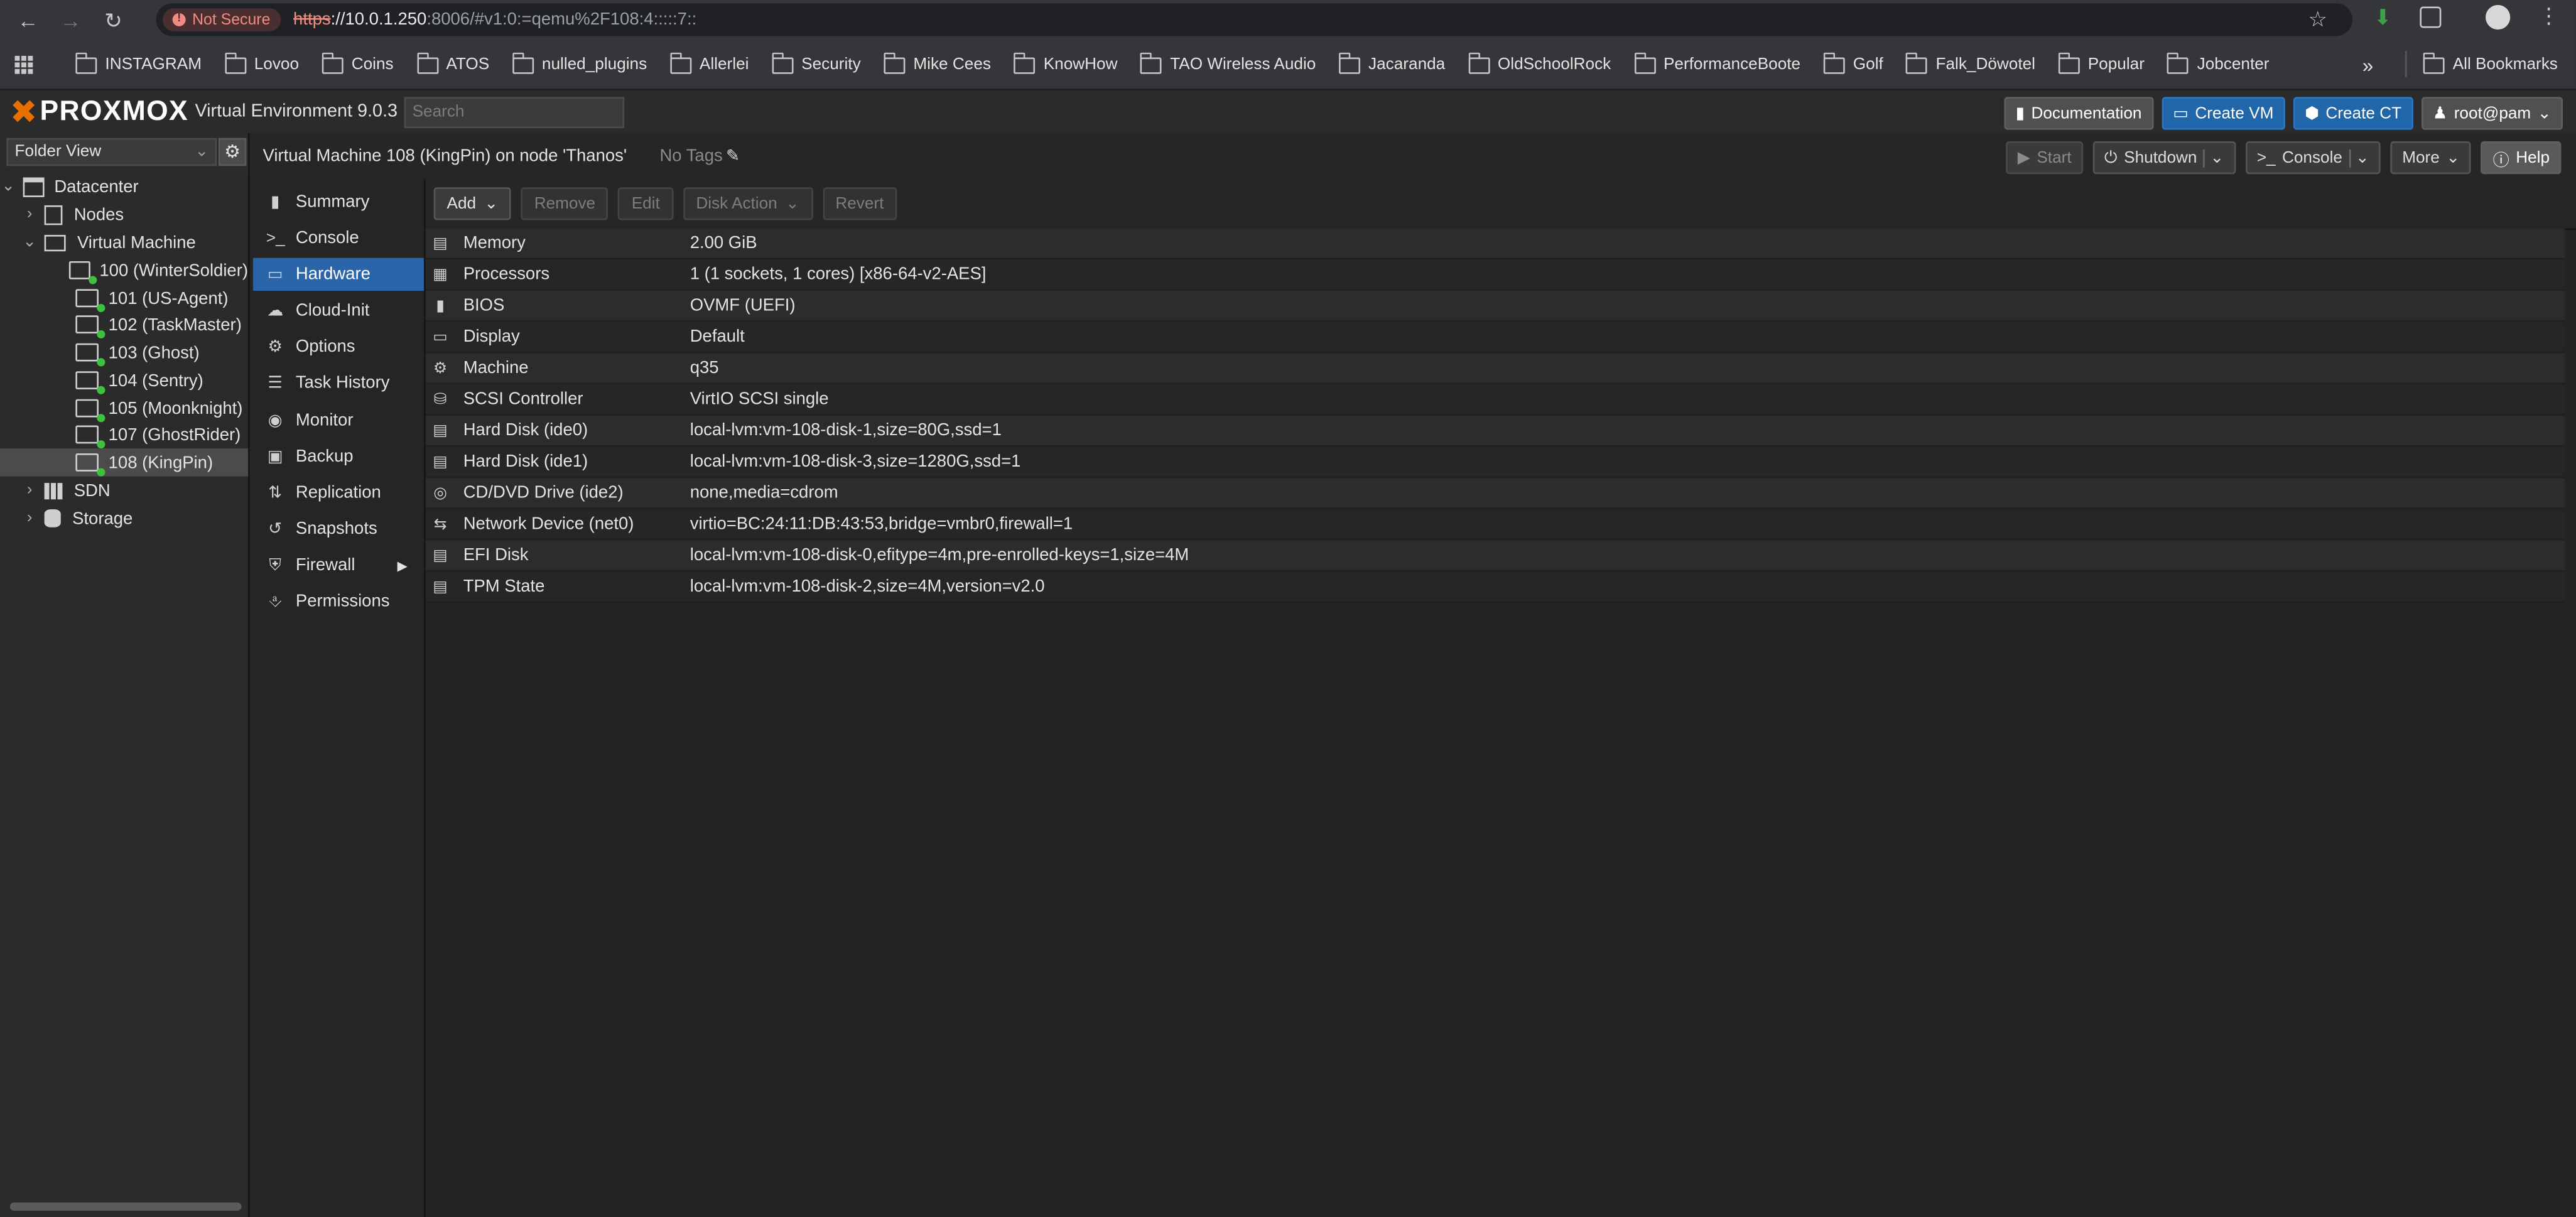 The height and width of the screenshot is (1217, 2576). What do you see at coordinates (1495, 369) in the screenshot?
I see `hardware-row: ⚙ Machine q35` at bounding box center [1495, 369].